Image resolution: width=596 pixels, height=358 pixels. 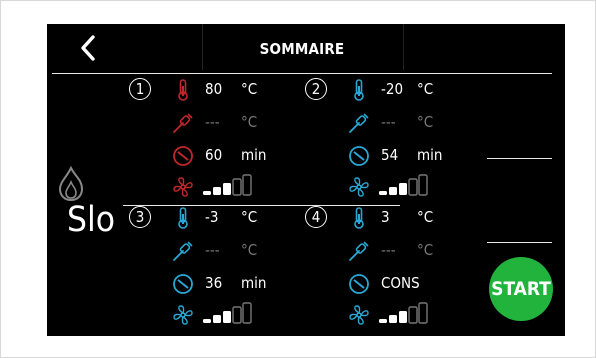 I want to click on temperature-value: -20, so click(x=392, y=89).